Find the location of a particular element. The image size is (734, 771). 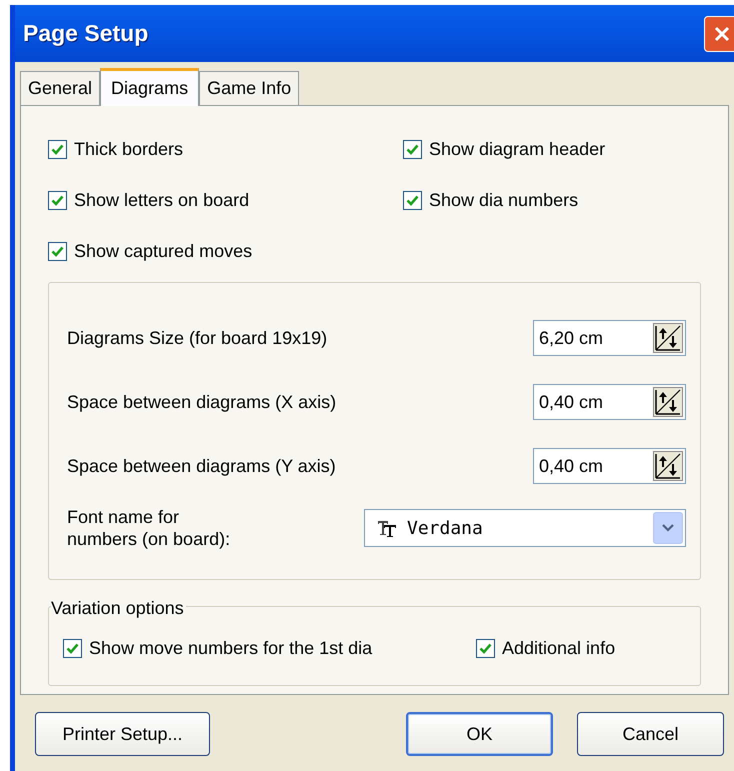

checkbox-label: Show move numbers for the 1st dia is located at coordinates (230, 648).